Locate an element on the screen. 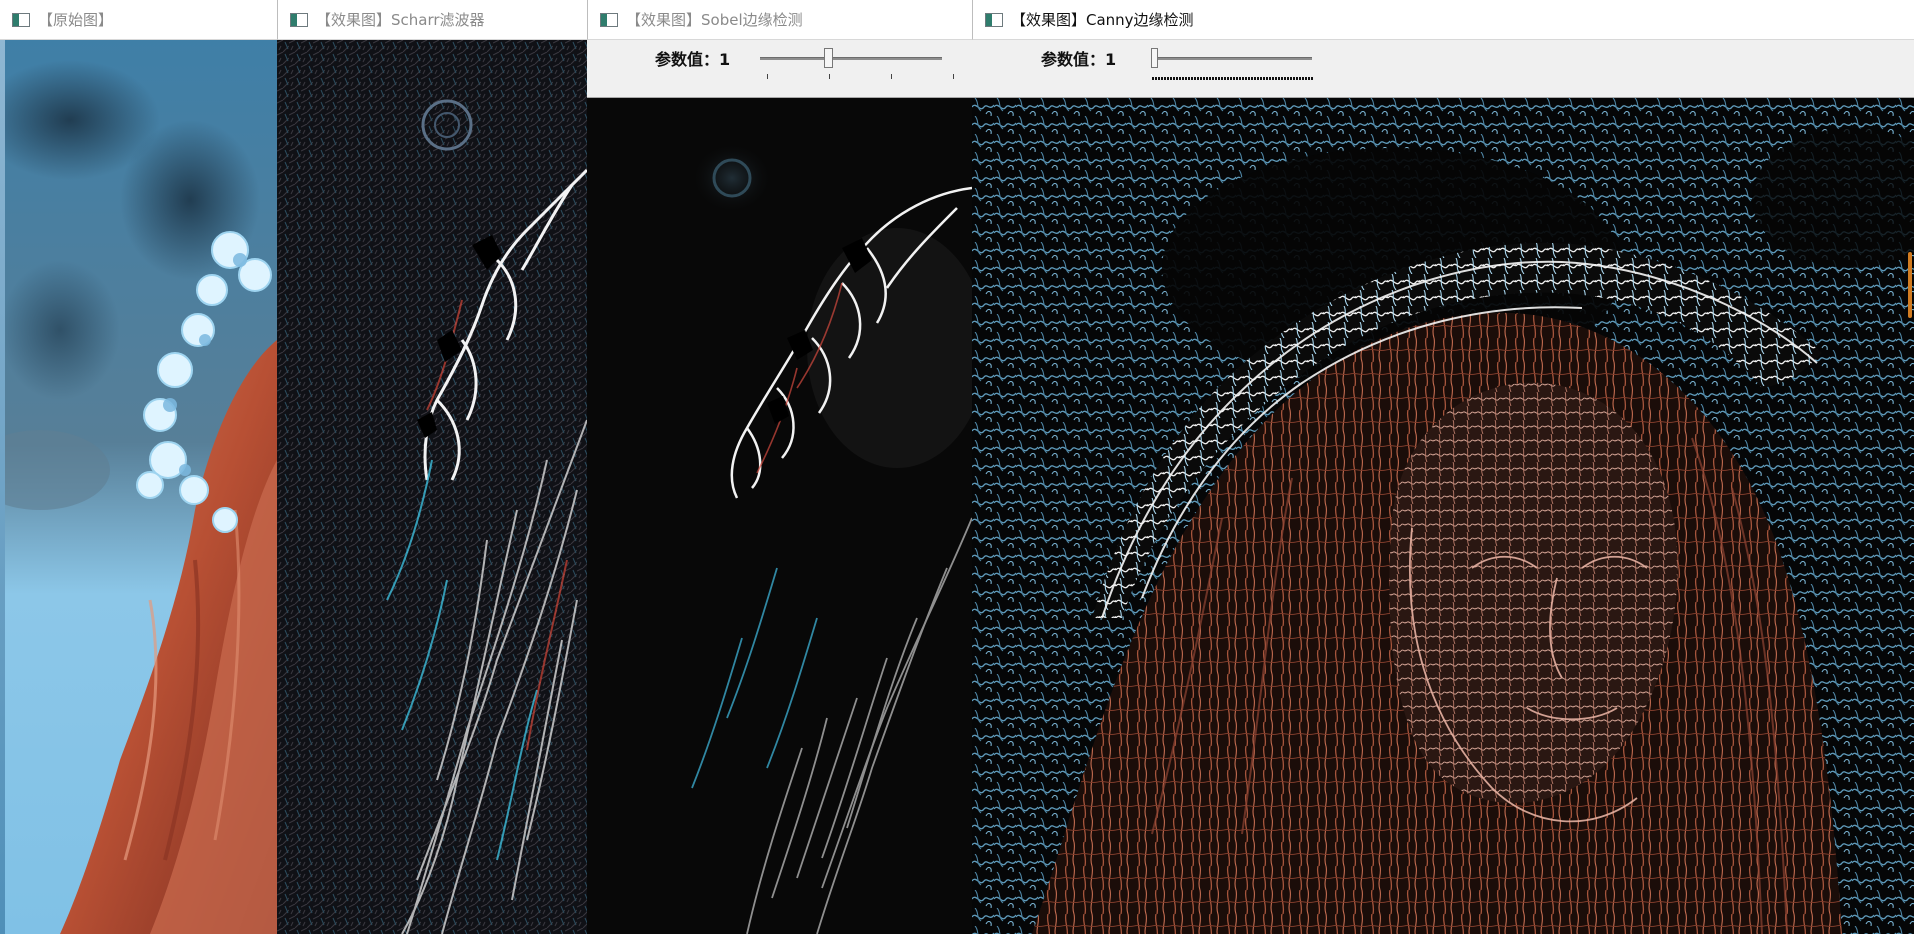  window-title: 【效果图】Sobel边缘检测 is located at coordinates (714, 20).